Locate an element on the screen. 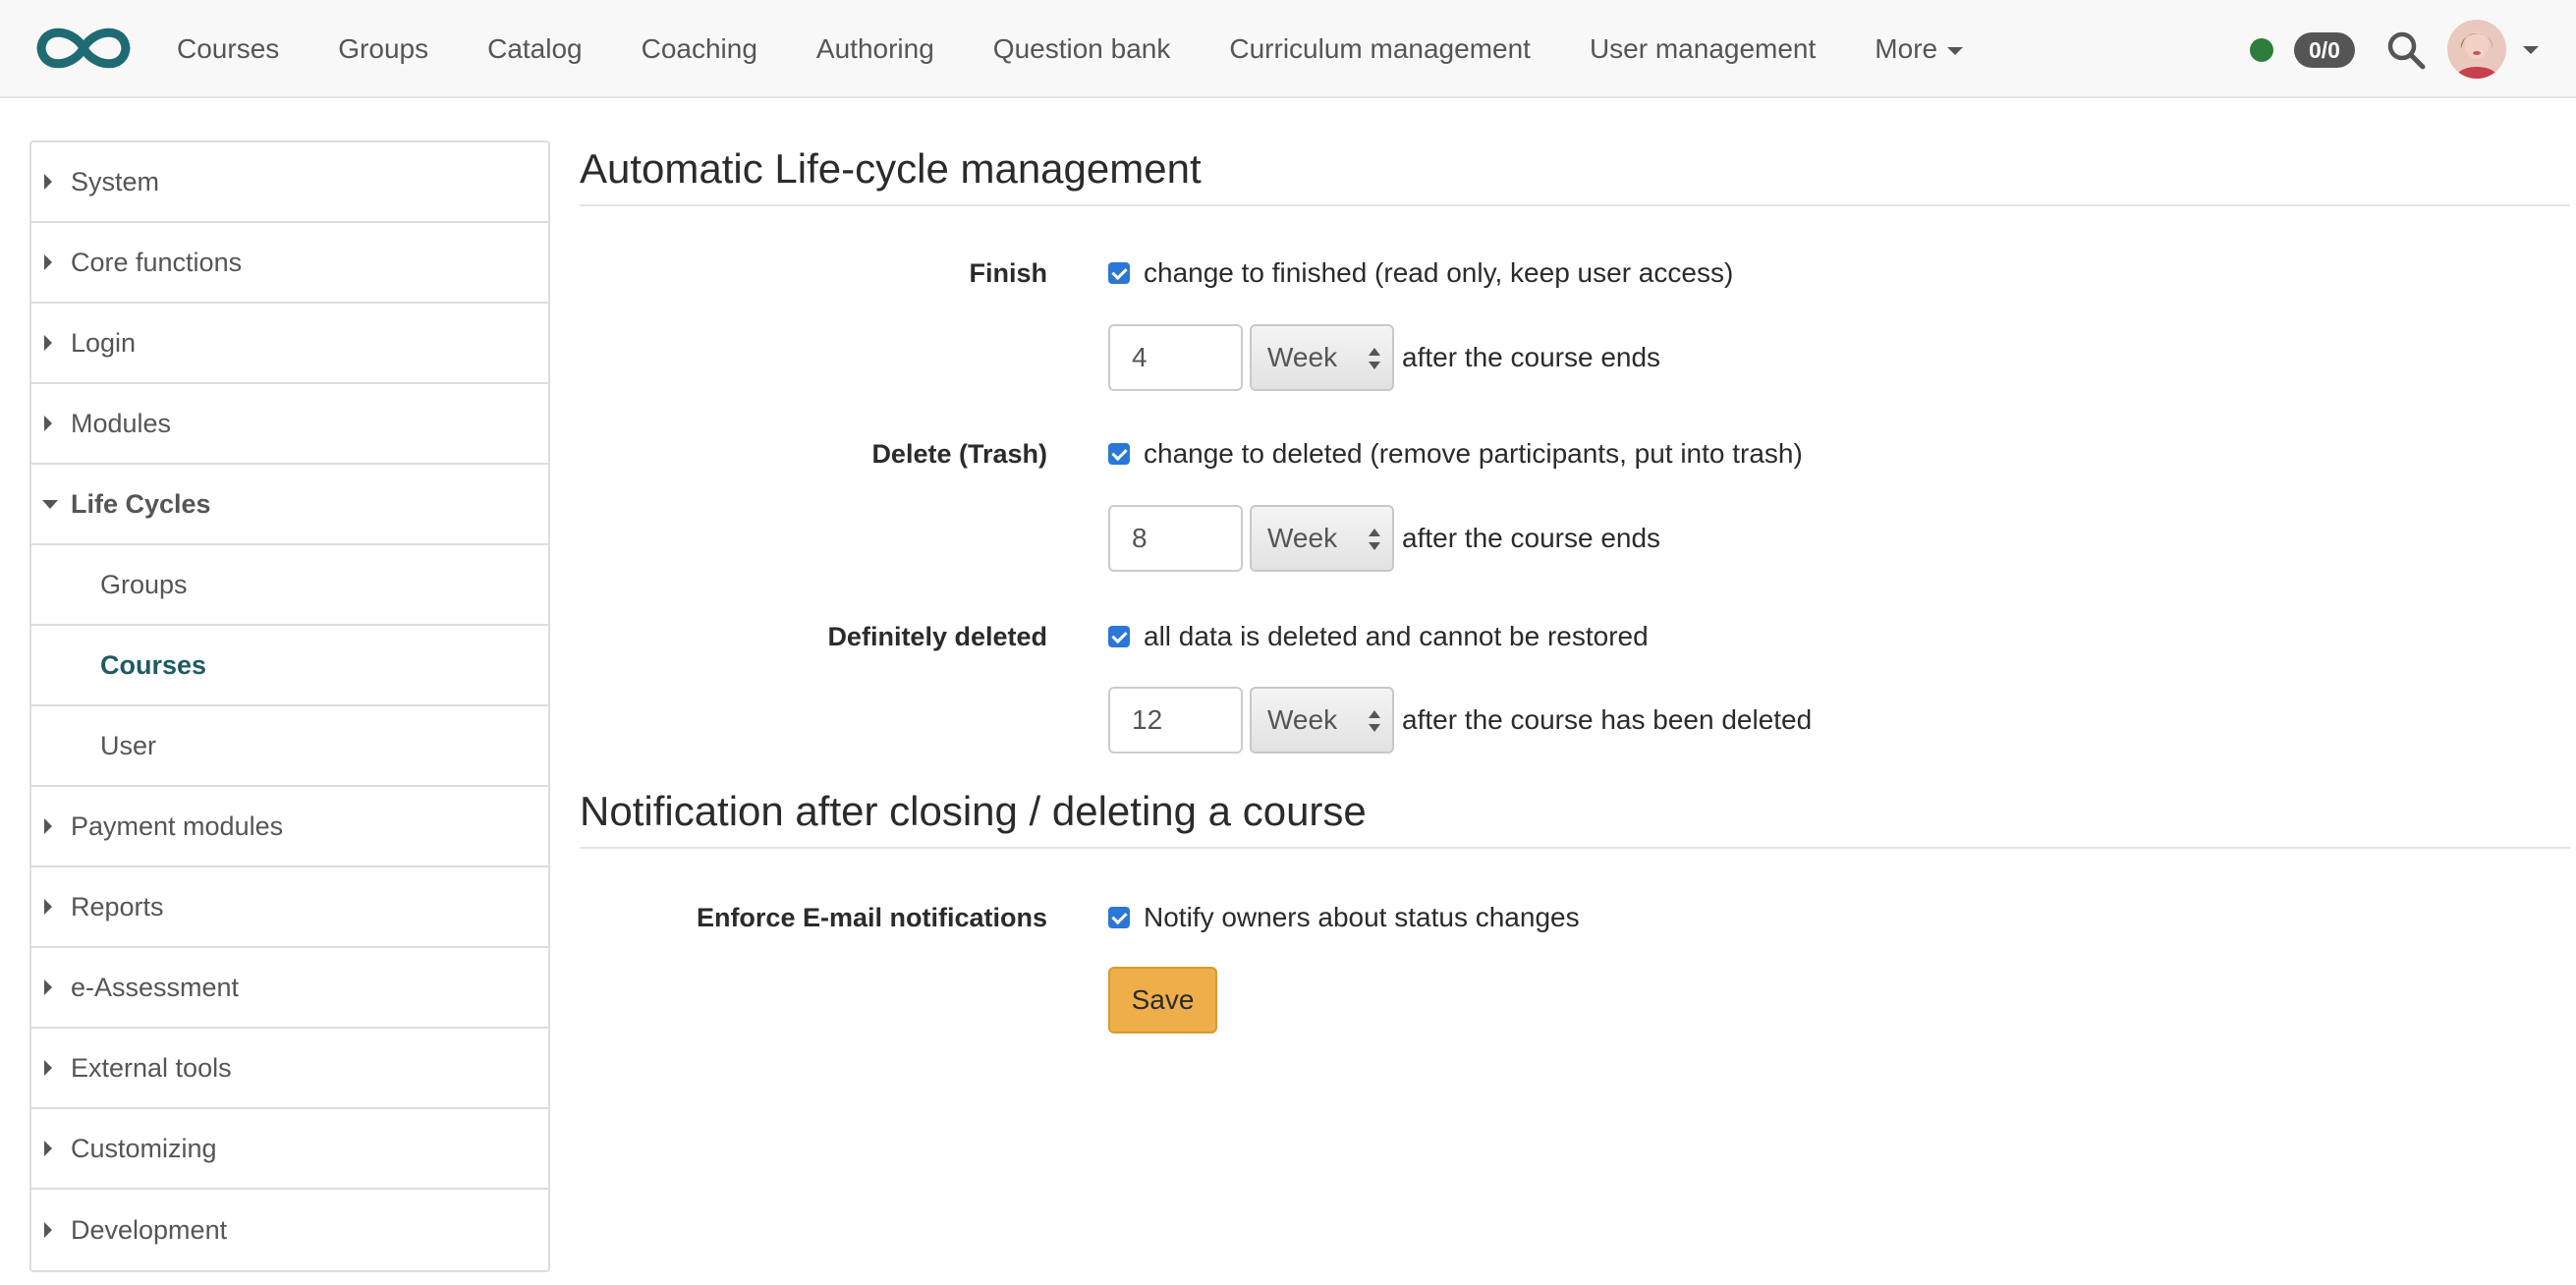 The width and height of the screenshot is (2576, 1285). sidebar-item-login: Login is located at coordinates (289, 344).